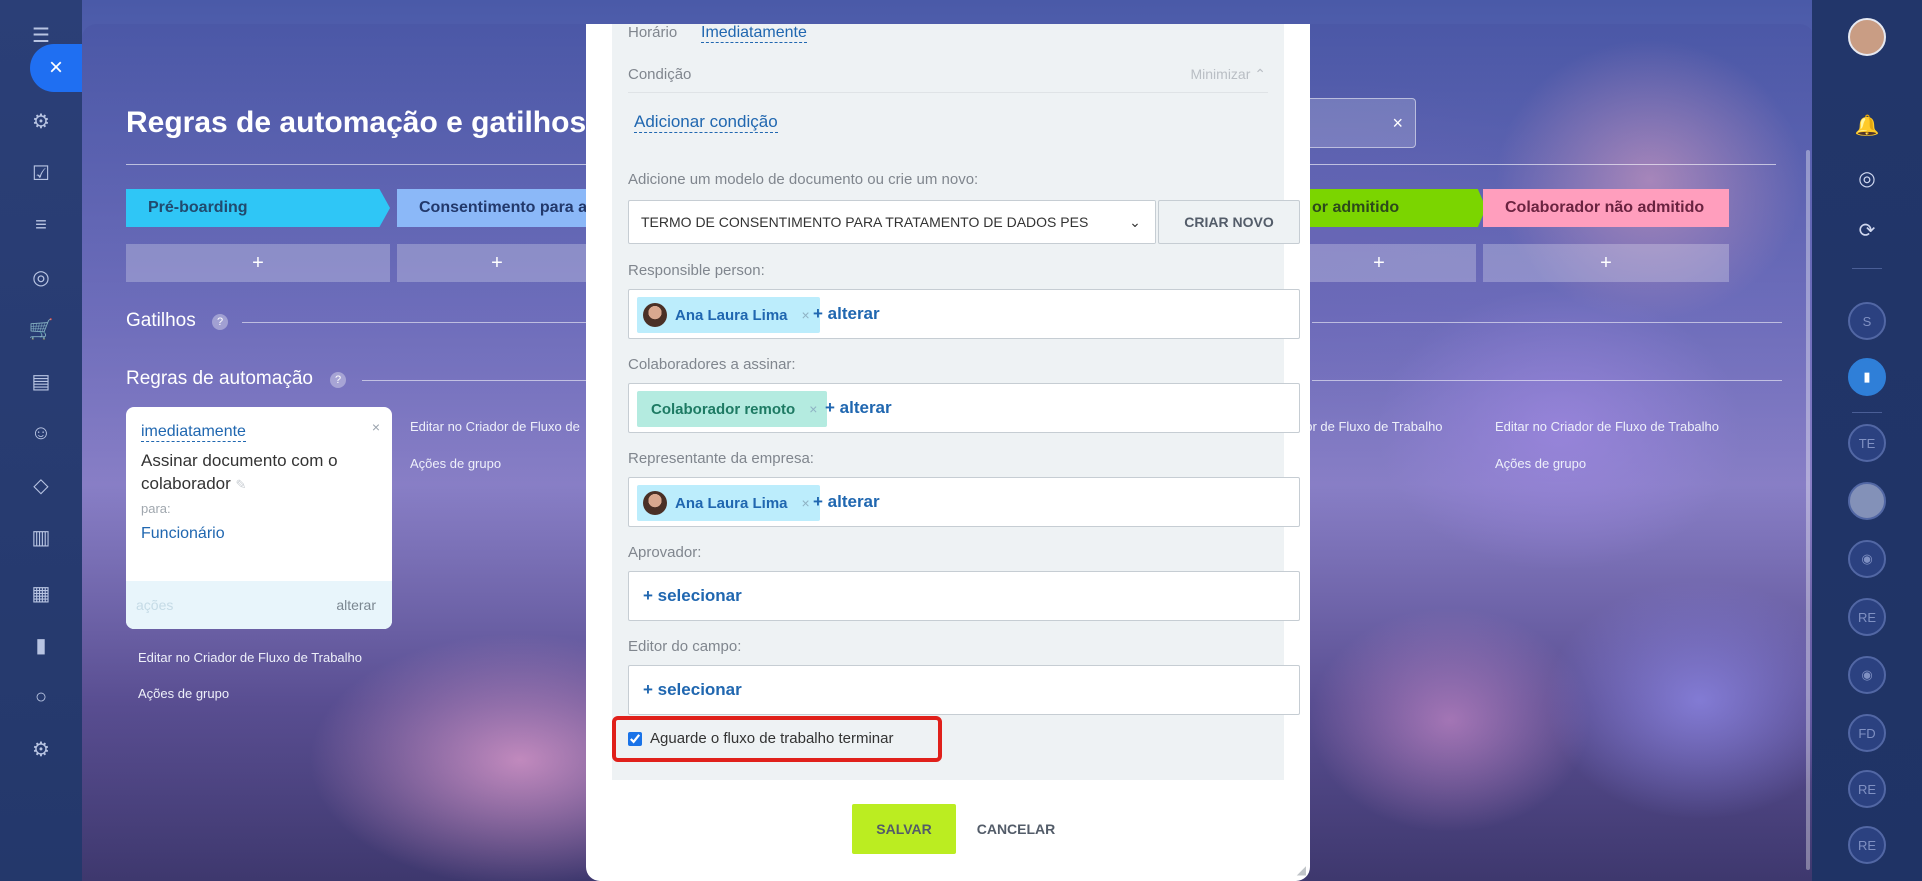 The image size is (1922, 881). What do you see at coordinates (904, 829) in the screenshot?
I see `save-button: SALVAR` at bounding box center [904, 829].